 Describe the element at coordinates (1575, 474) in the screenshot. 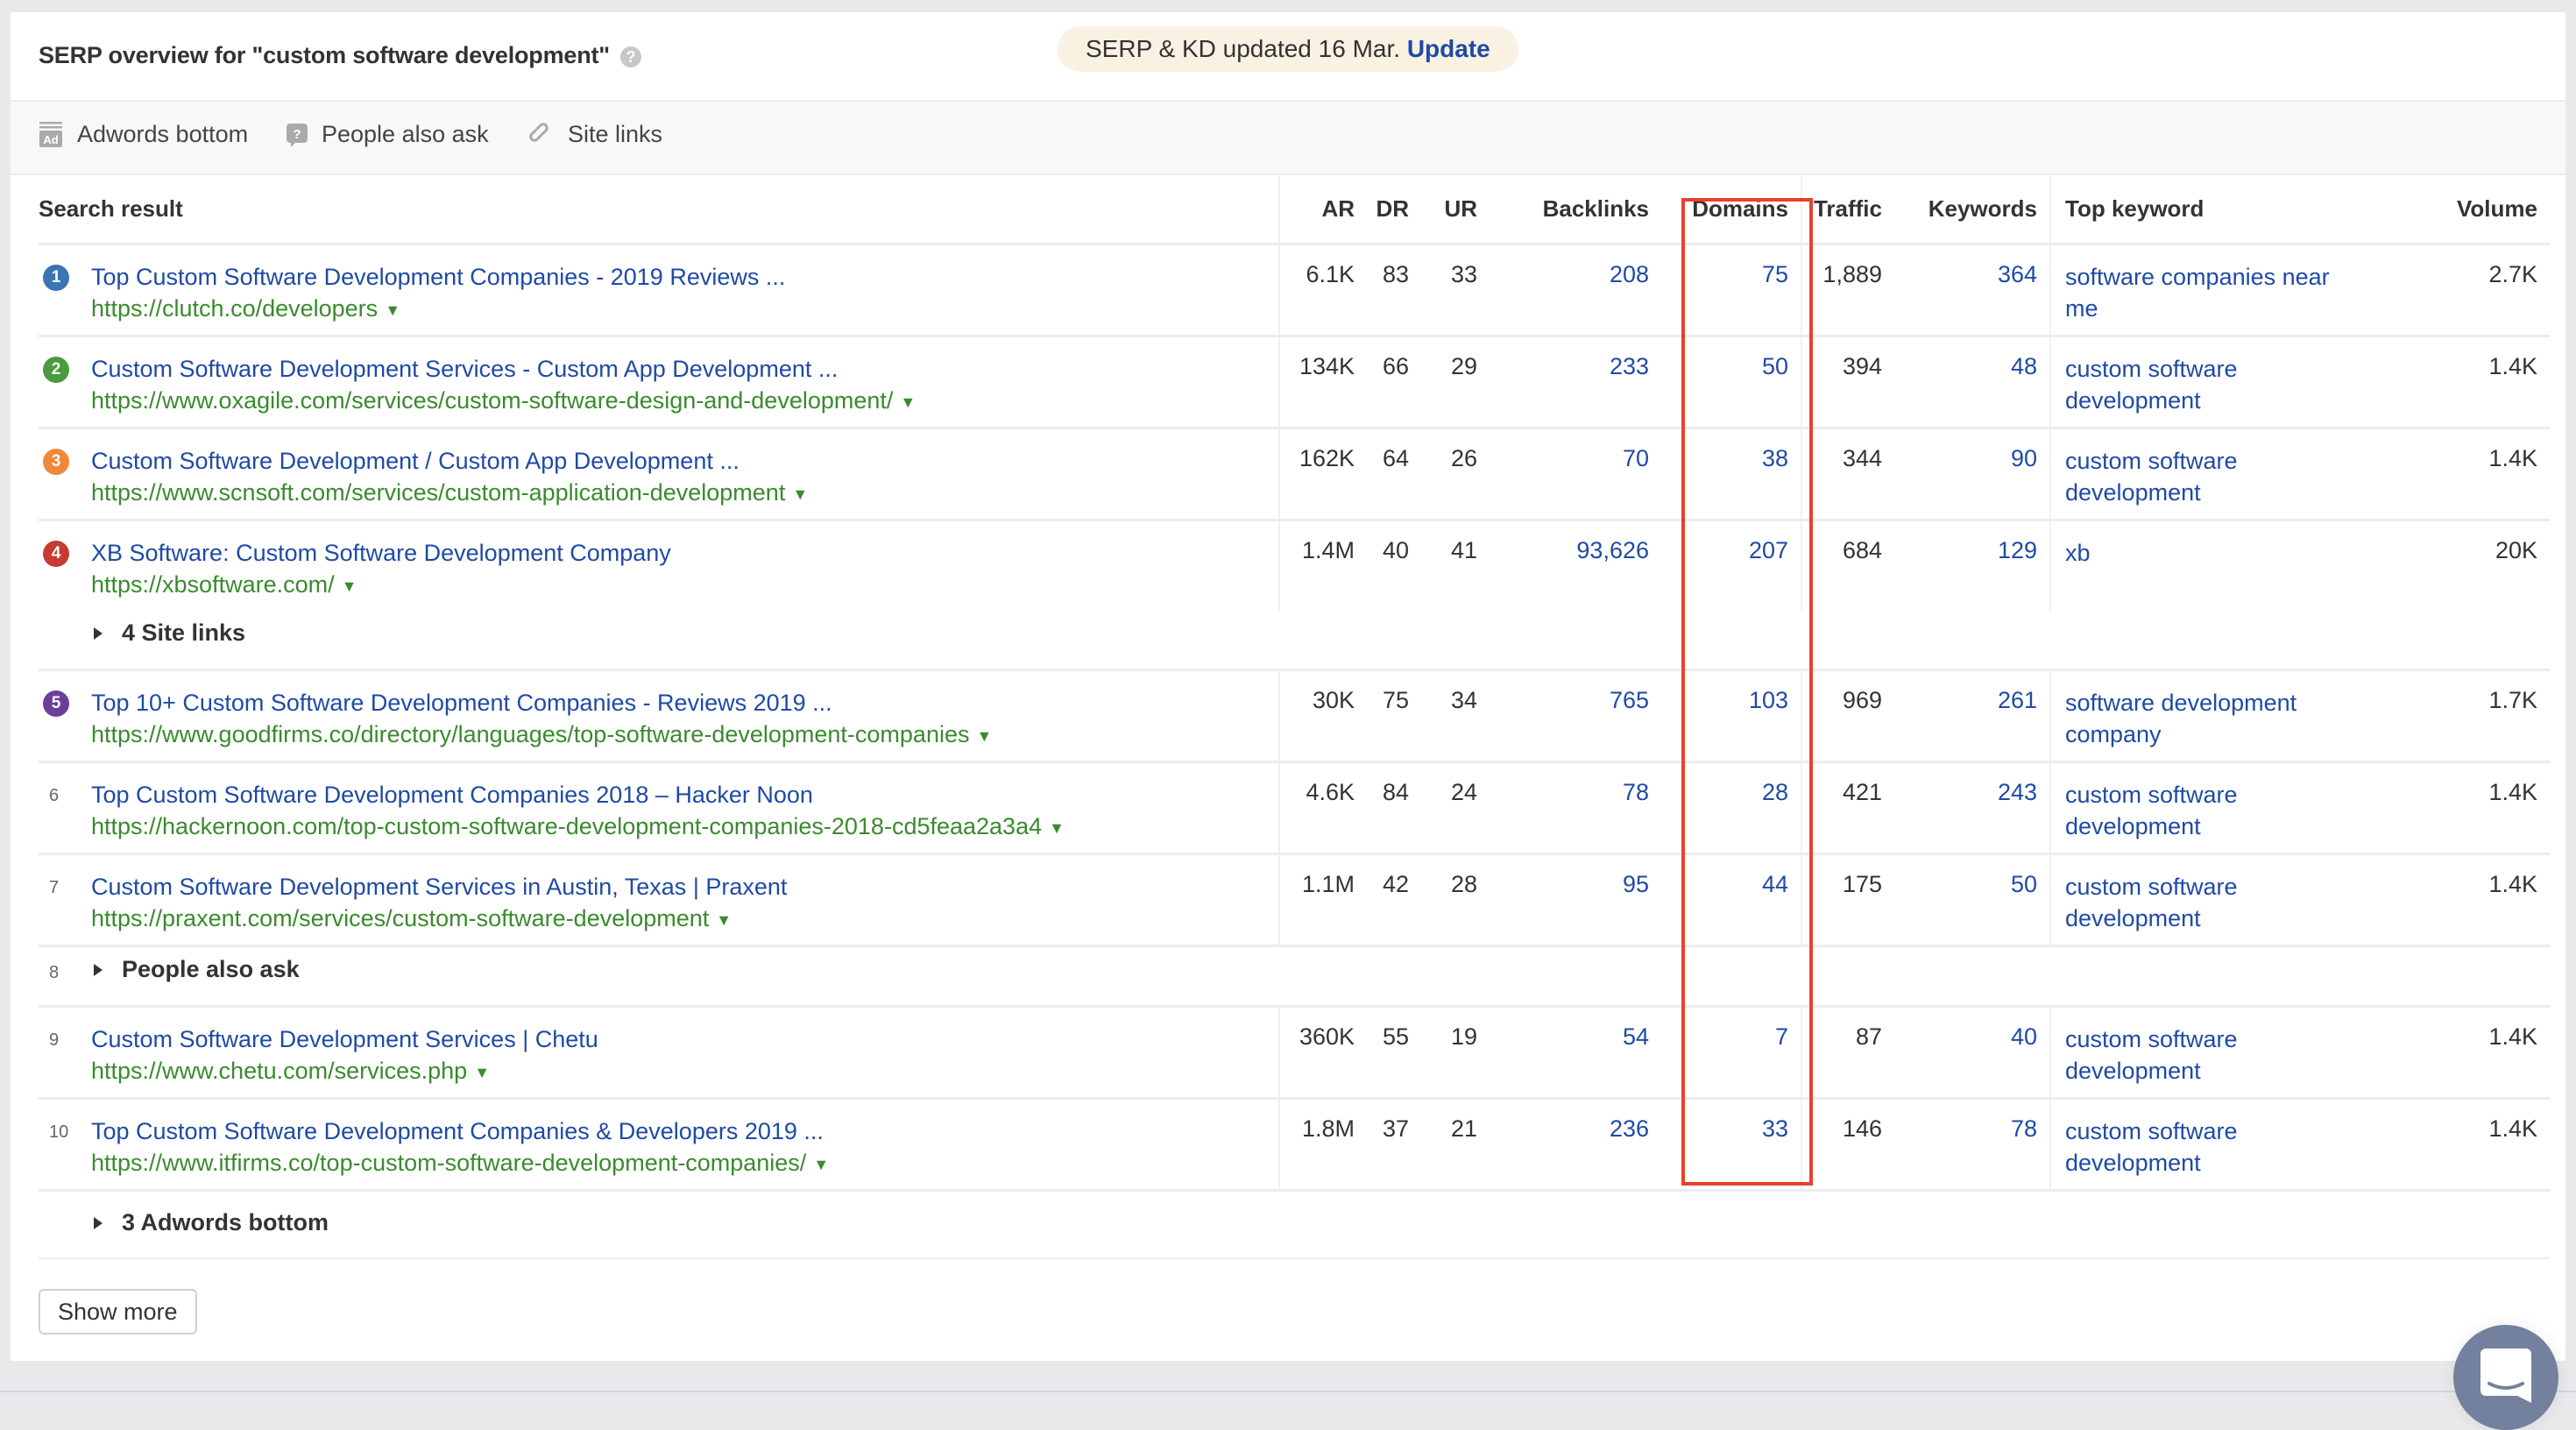

I see `backlinks-link: 70` at that location.